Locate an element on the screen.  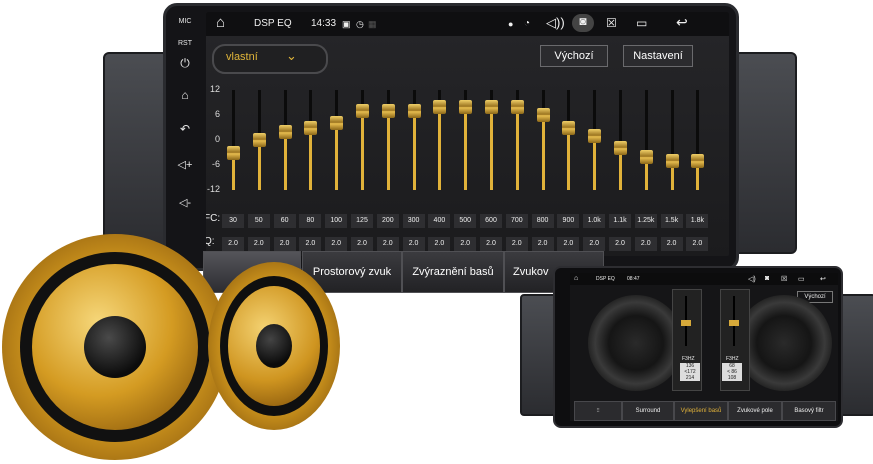
volume-down-icon: ◁- is located at coordinates (185, 202).